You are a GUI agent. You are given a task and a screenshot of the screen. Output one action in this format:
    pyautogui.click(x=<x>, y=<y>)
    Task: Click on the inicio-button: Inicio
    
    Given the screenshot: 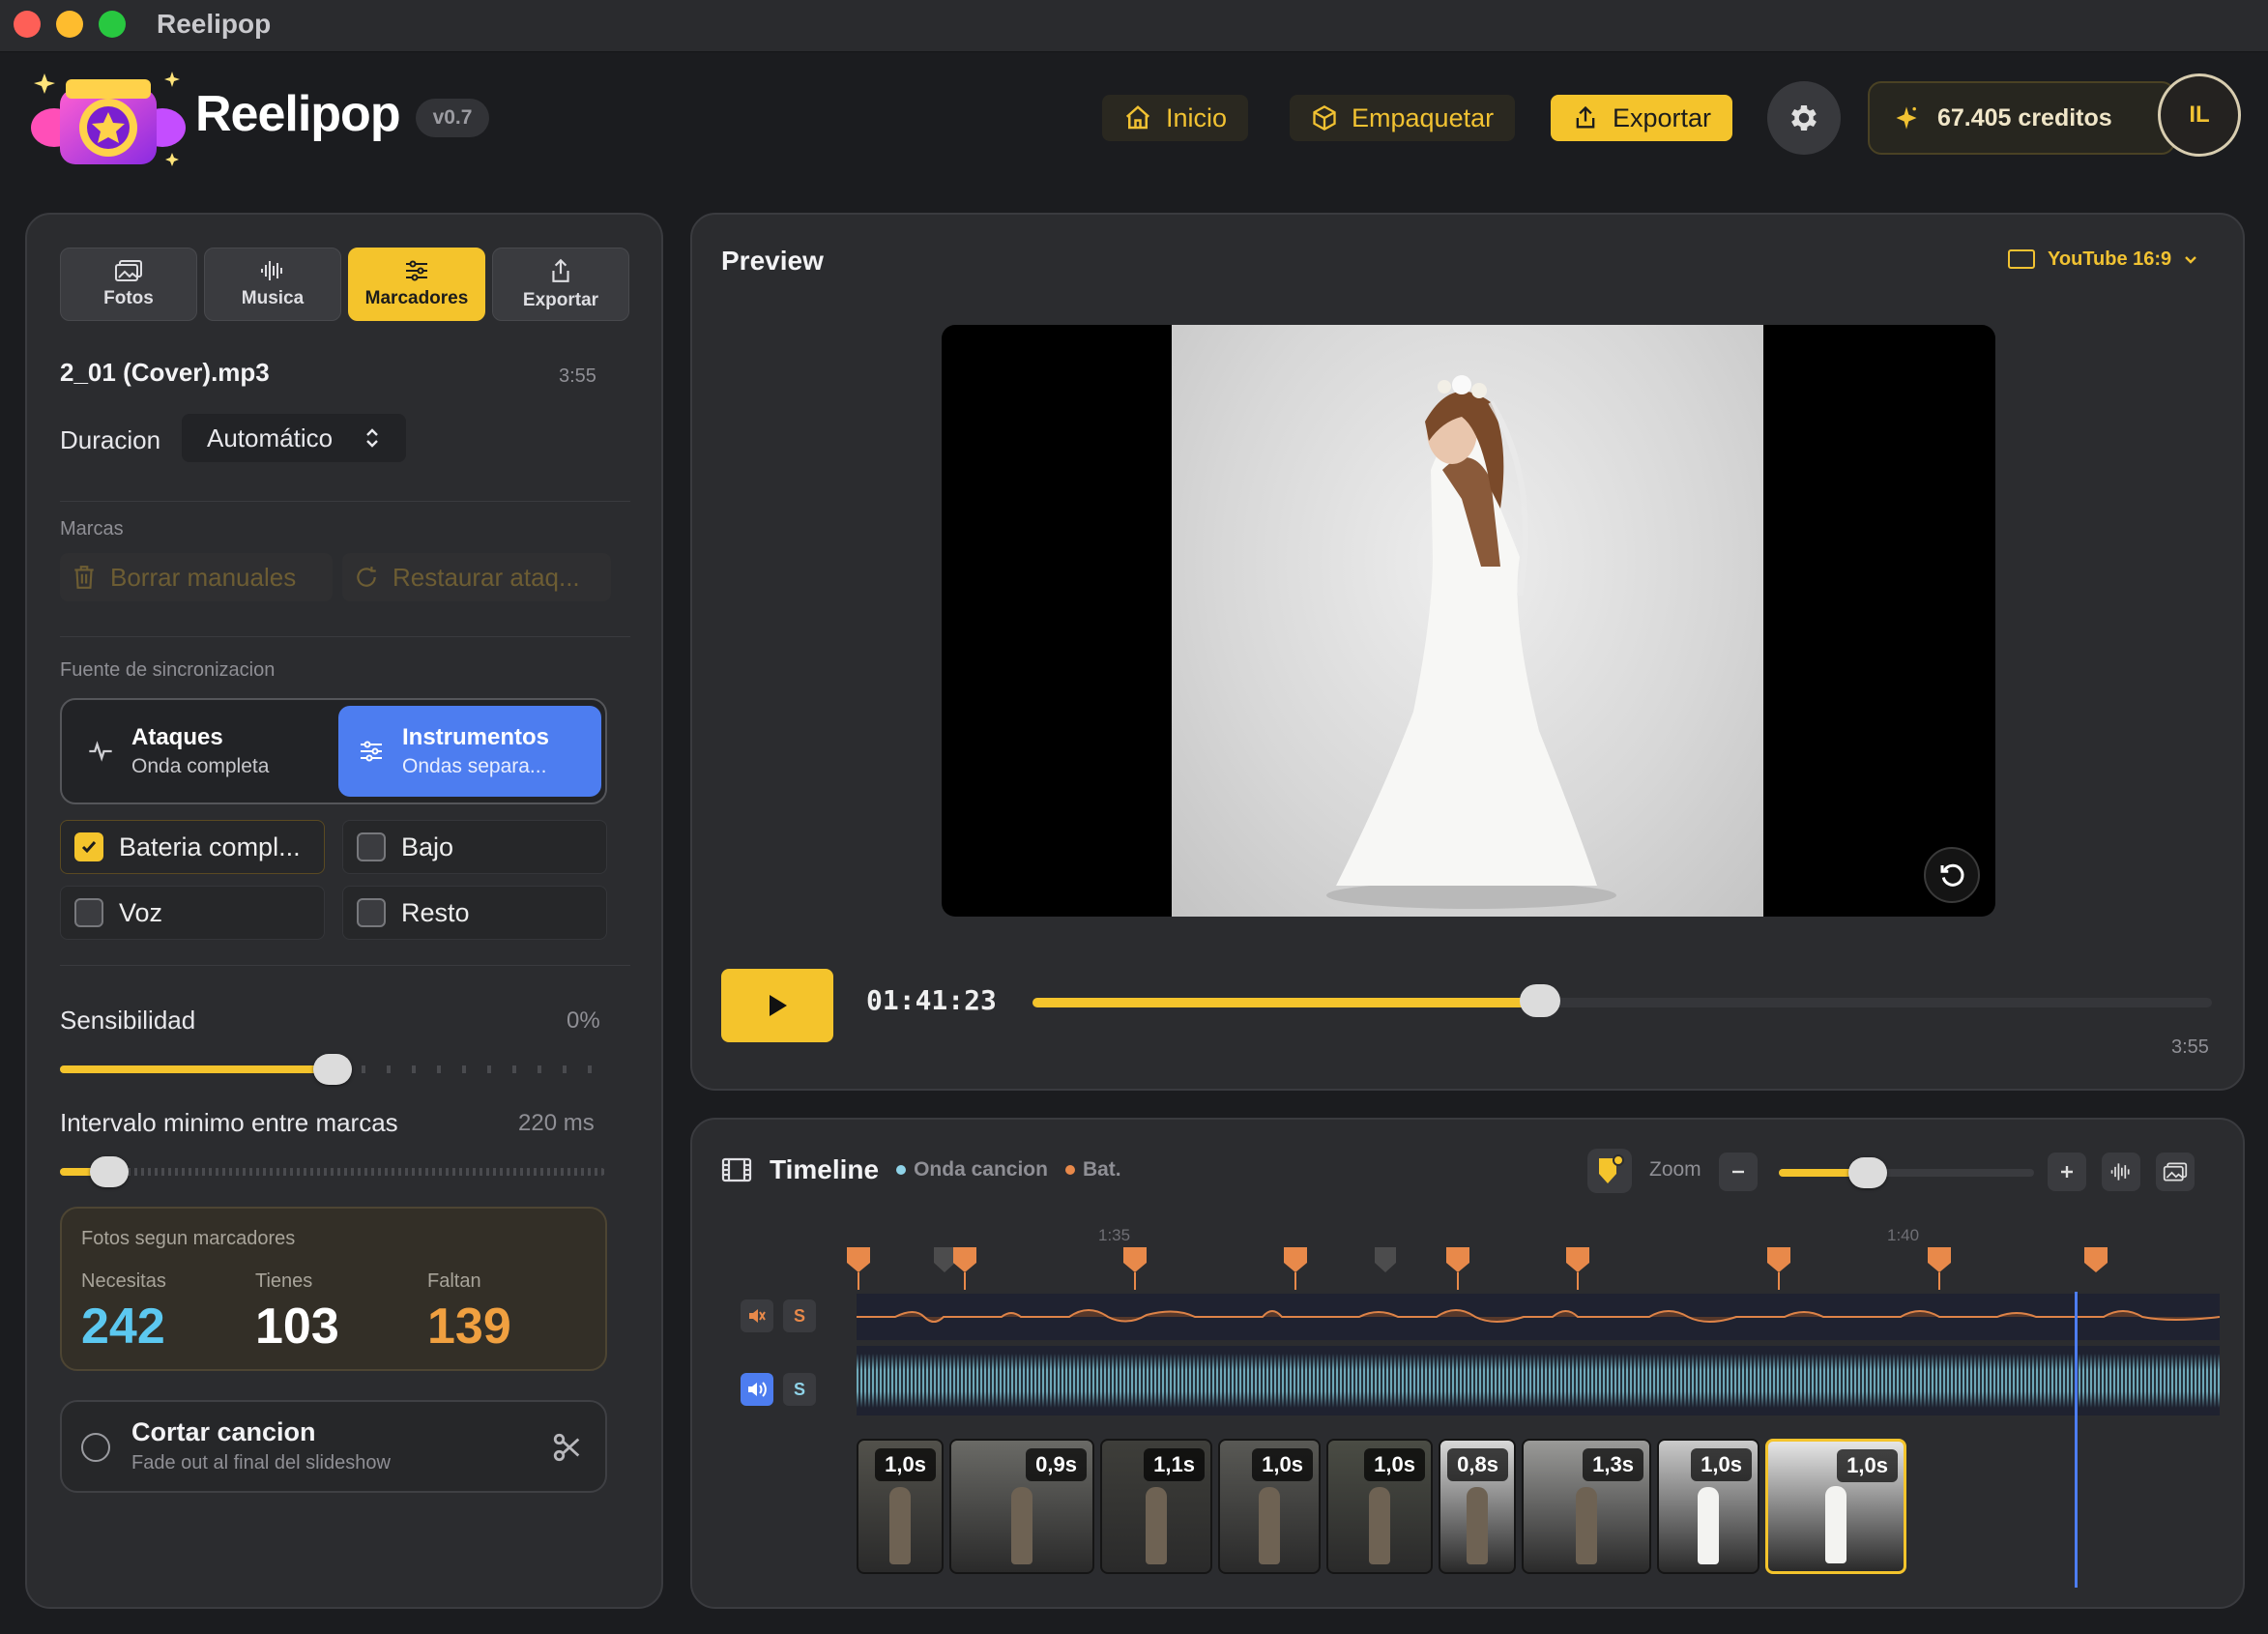 What is the action you would take?
    pyautogui.click(x=1175, y=118)
    